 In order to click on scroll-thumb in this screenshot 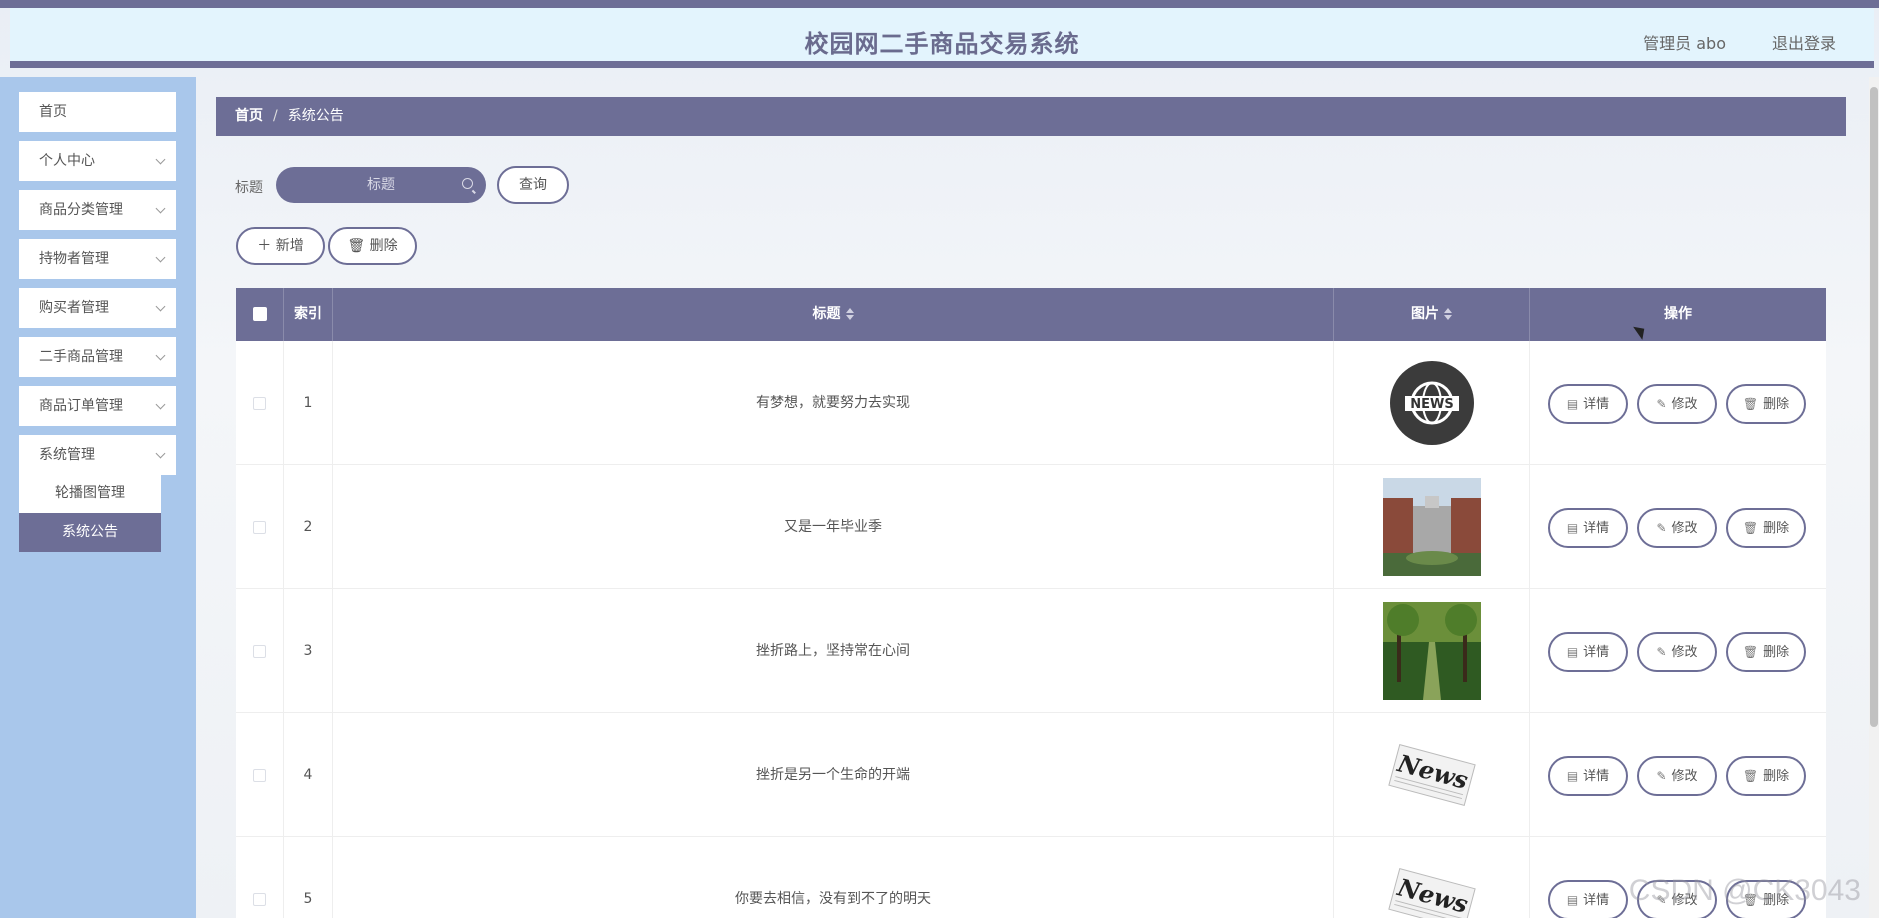, I will do `click(1874, 407)`.